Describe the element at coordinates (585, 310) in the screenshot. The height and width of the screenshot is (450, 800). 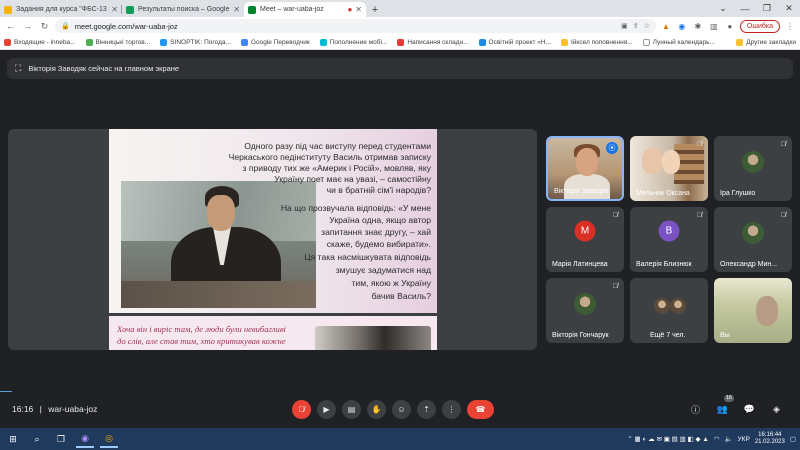
I see `participant-tile: 🎙̸ Вікторія Гончарук` at that location.